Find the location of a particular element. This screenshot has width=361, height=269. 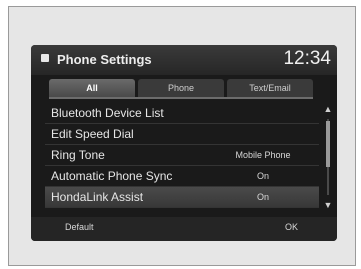

page-title: Phone Settings is located at coordinates (104, 59).